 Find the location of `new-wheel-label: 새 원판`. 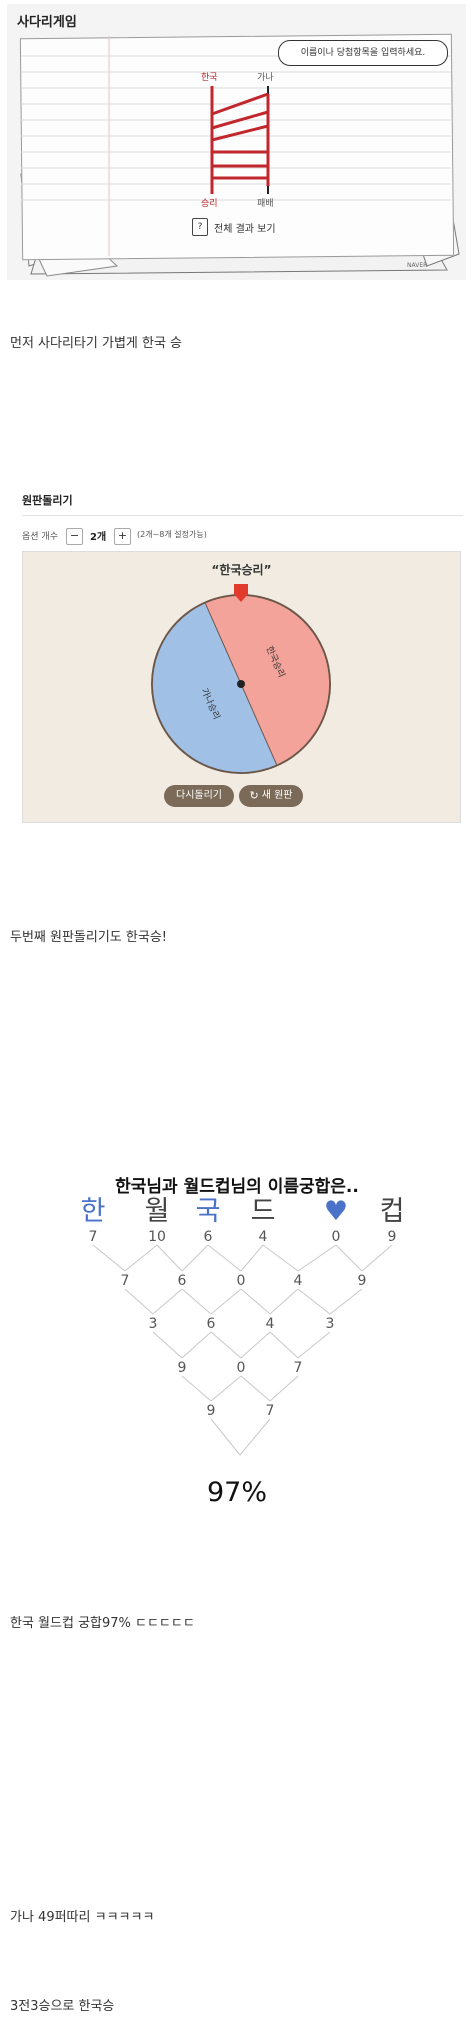

new-wheel-label: 새 원판 is located at coordinates (277, 795).